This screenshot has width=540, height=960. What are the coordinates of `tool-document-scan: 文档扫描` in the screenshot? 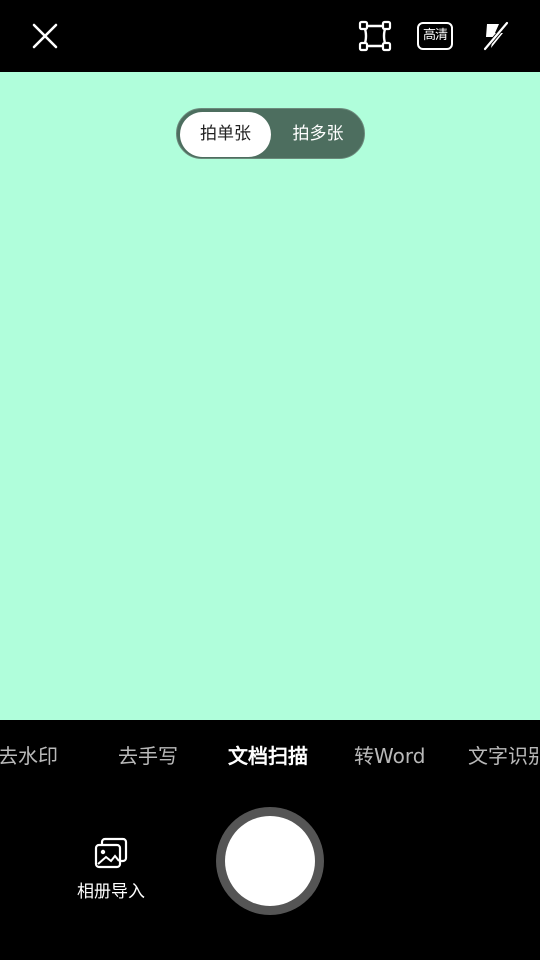 It's located at (268, 756).